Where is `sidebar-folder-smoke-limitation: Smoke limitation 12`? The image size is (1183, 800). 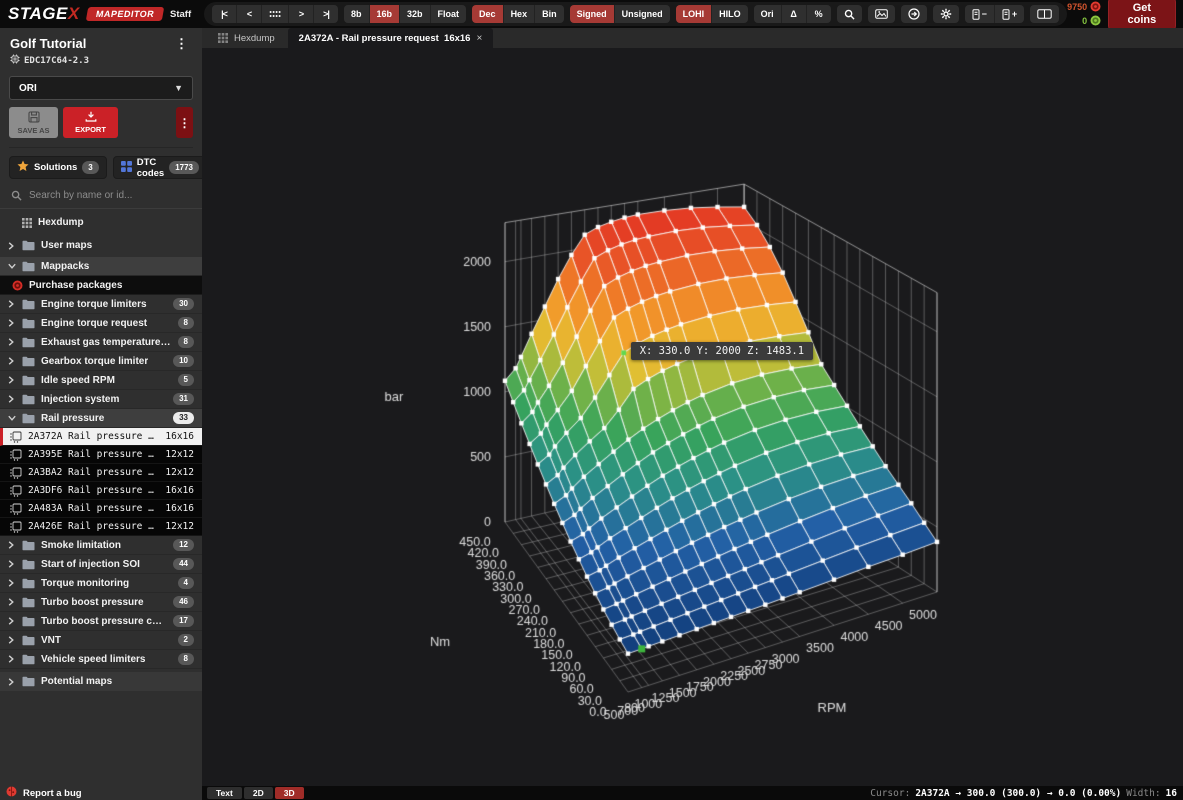
sidebar-folder-smoke-limitation: Smoke limitation 12 is located at coordinates (101, 545).